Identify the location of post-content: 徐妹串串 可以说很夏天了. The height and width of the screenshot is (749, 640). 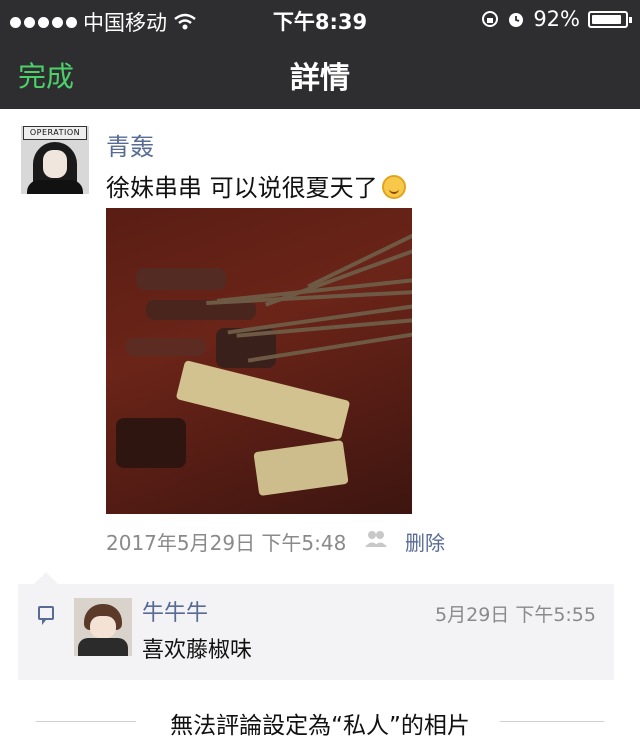
(242, 188).